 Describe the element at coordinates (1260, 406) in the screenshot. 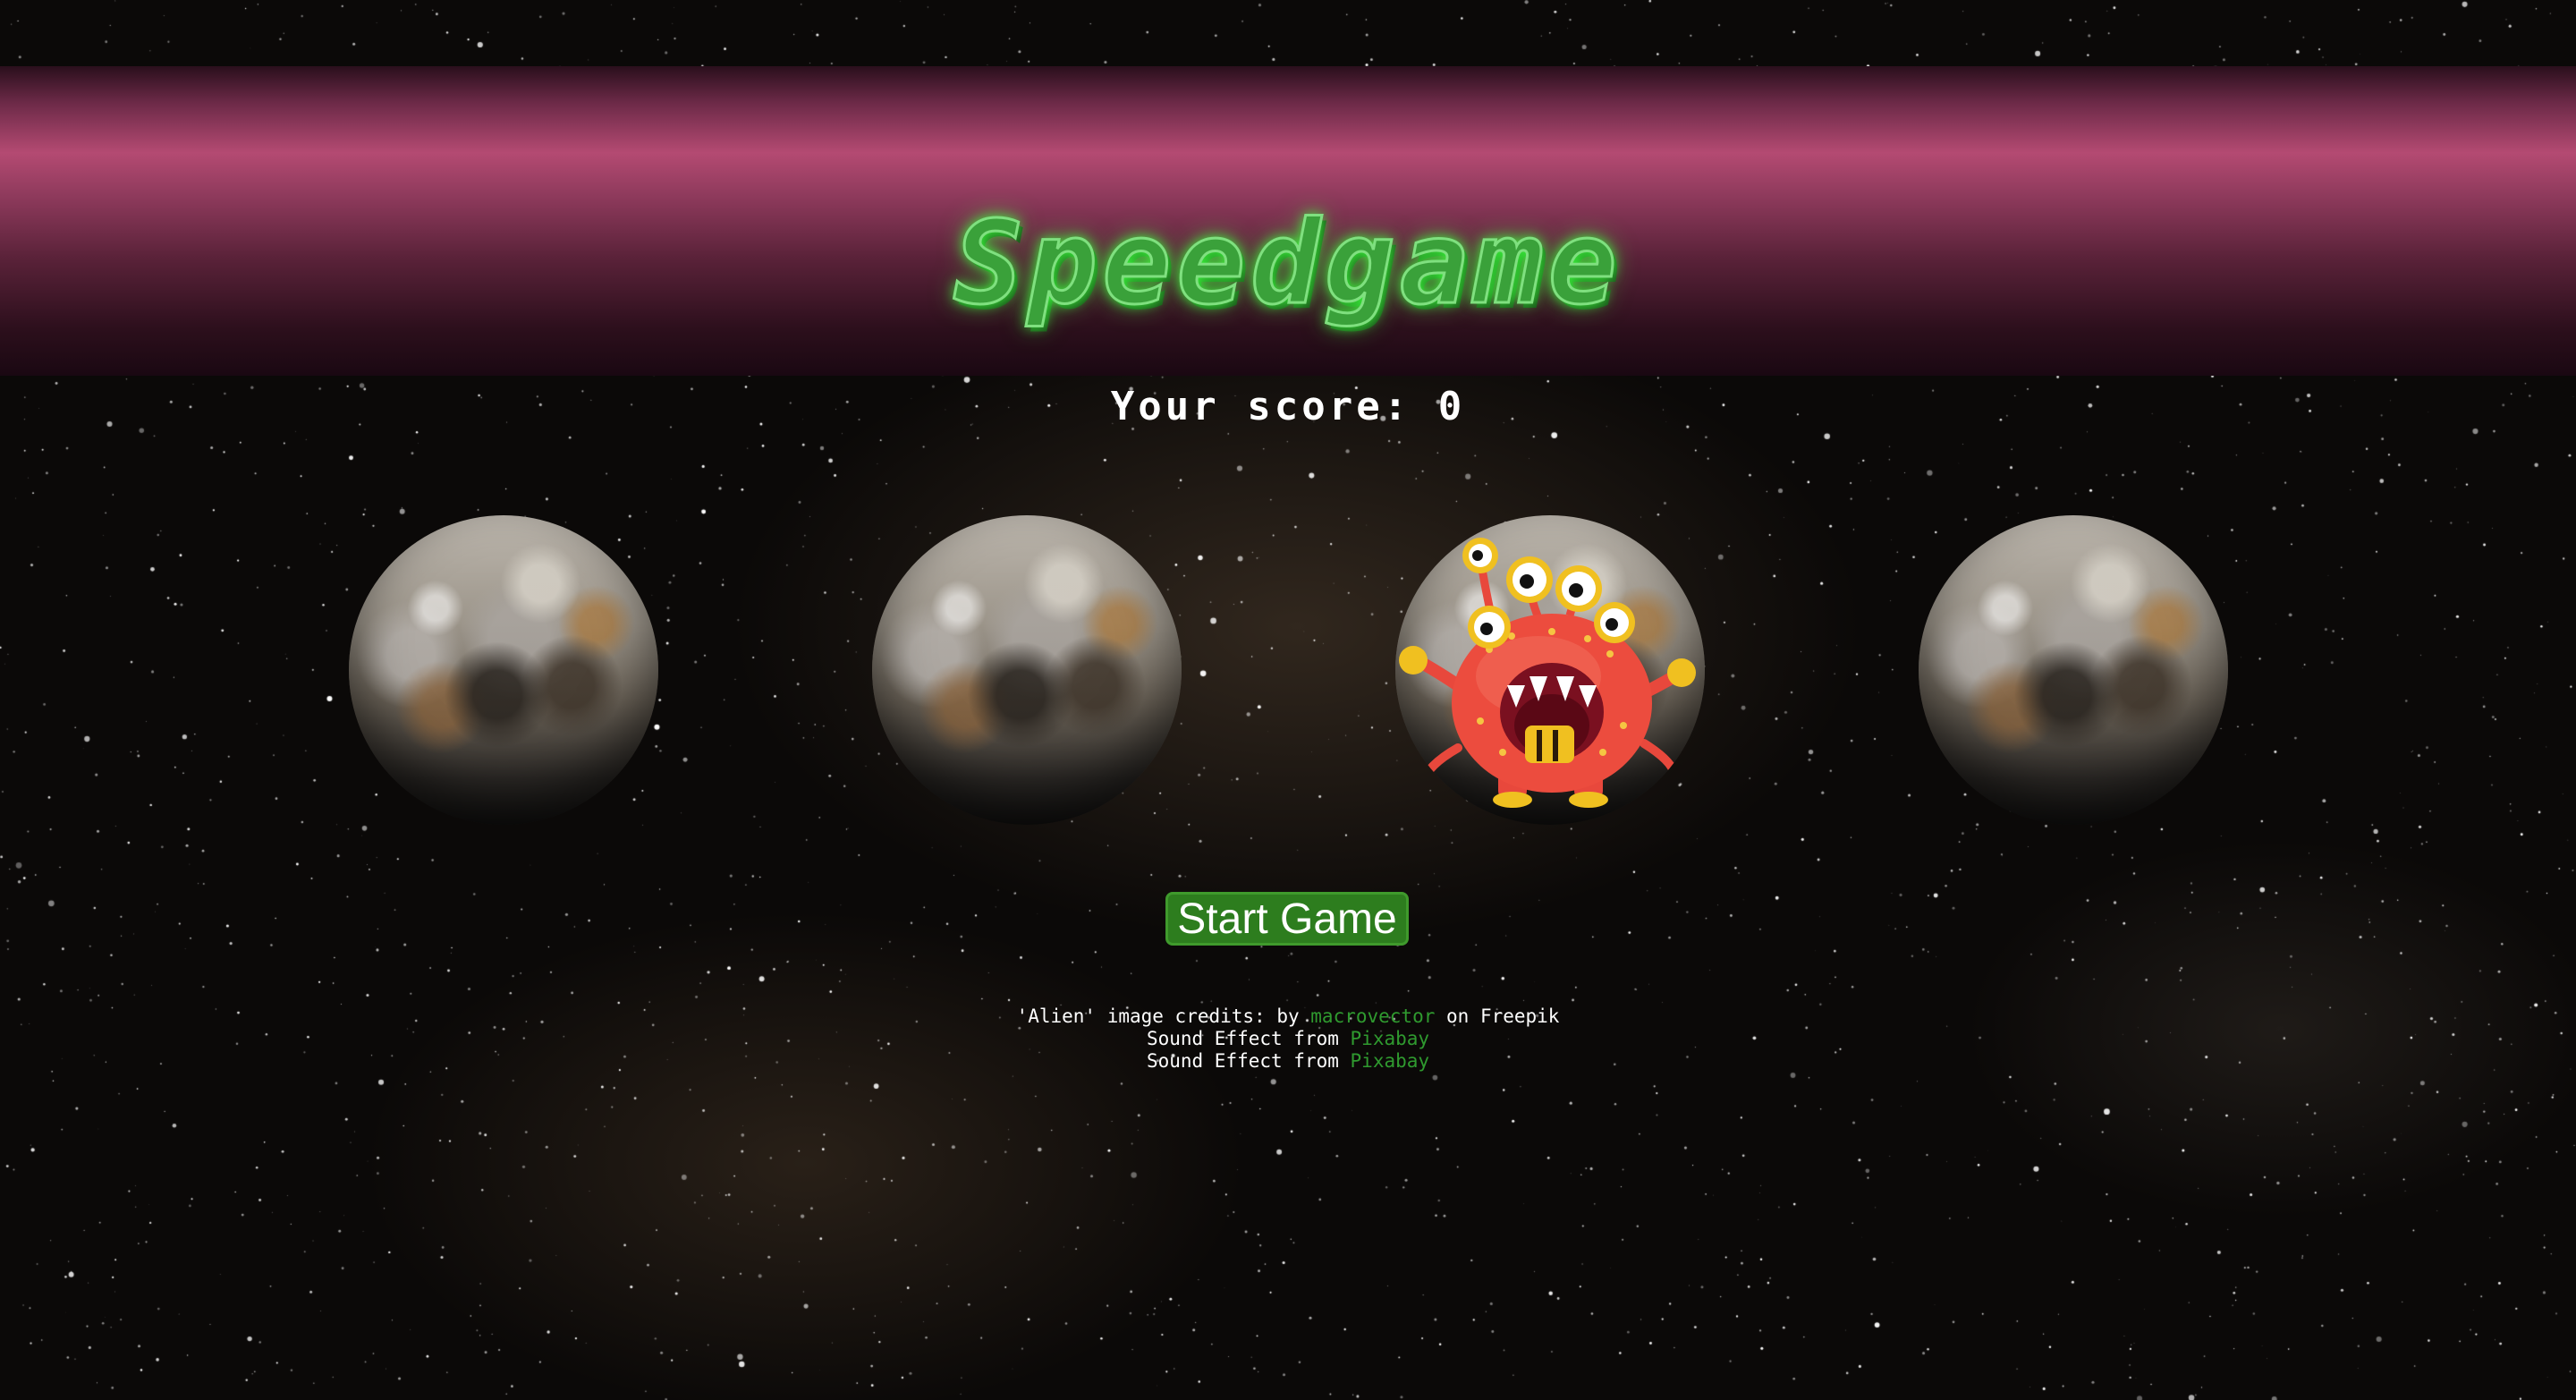

I see `score-label: Your score:` at that location.